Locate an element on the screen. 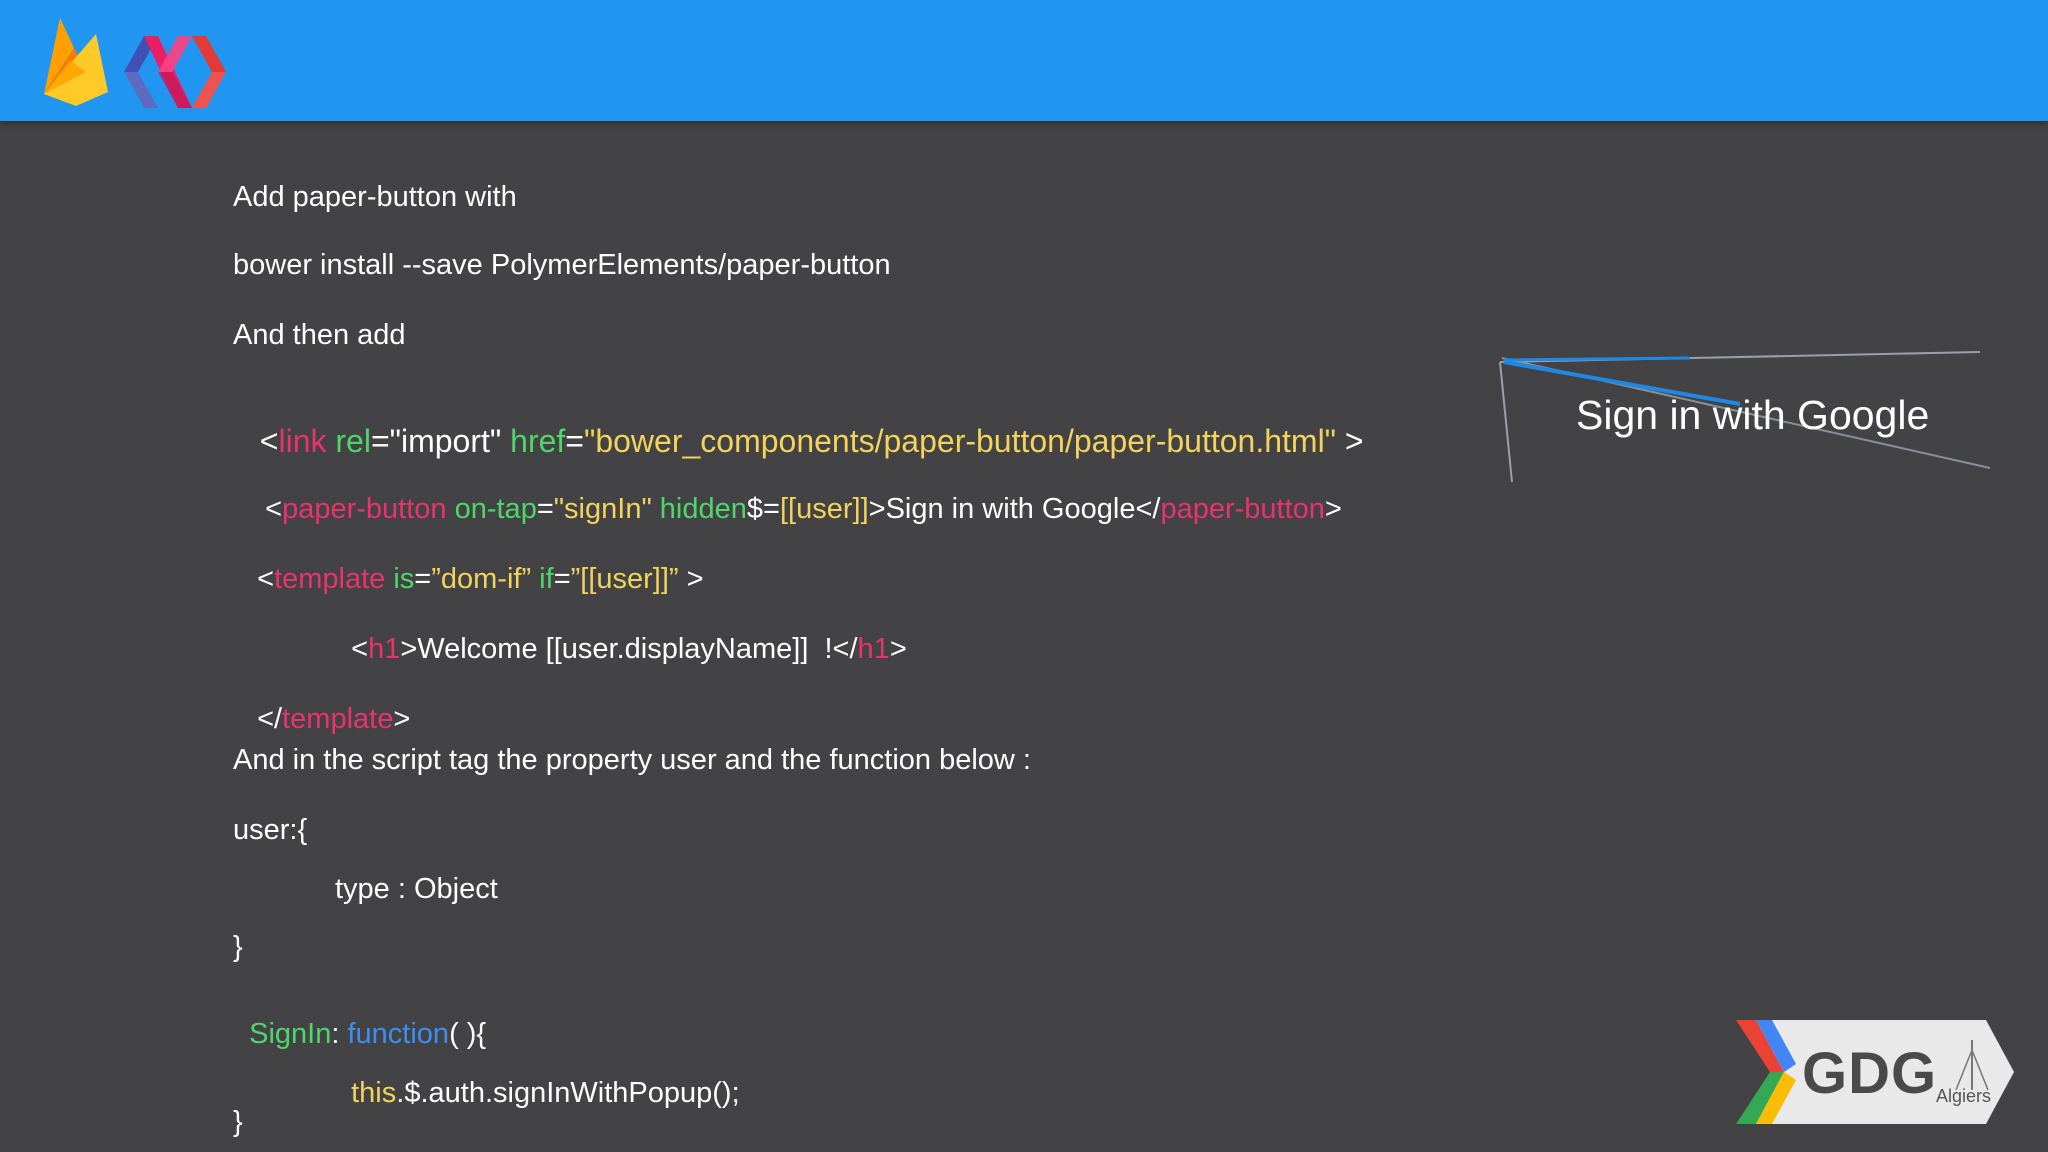  code-line-h1: <h1>Welcome [[user.displayName]] !</h1> is located at coordinates (621, 635).